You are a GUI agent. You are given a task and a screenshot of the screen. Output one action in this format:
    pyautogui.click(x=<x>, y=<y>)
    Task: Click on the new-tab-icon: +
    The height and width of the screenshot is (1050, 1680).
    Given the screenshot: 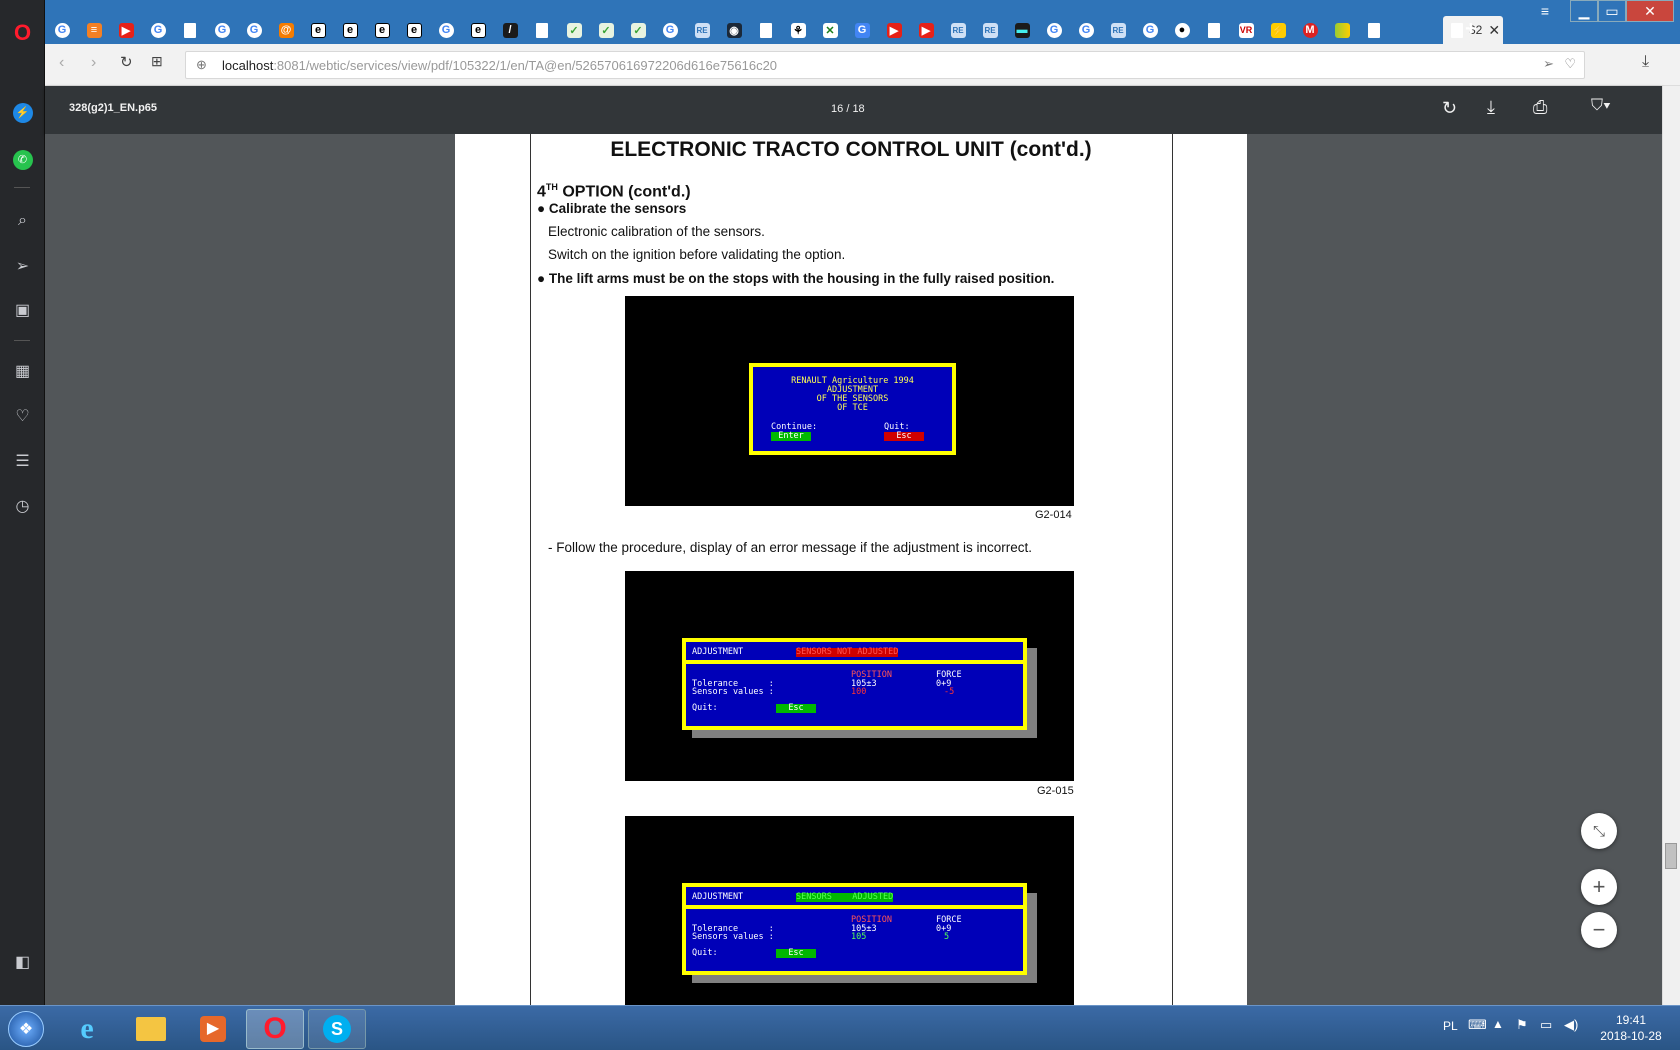 What is the action you would take?
    pyautogui.click(x=1475, y=30)
    